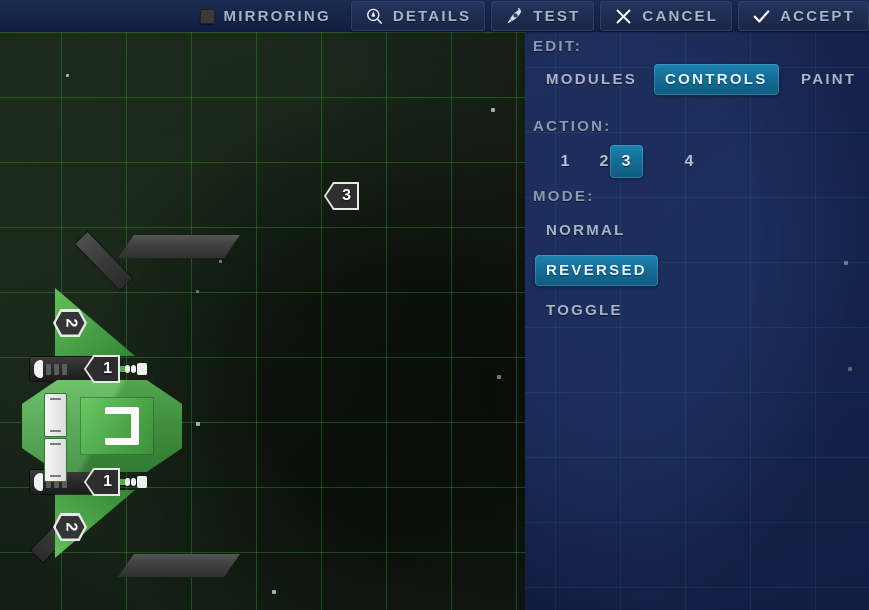 This screenshot has width=869, height=610. I want to click on checkbox-icon, so click(207, 16).